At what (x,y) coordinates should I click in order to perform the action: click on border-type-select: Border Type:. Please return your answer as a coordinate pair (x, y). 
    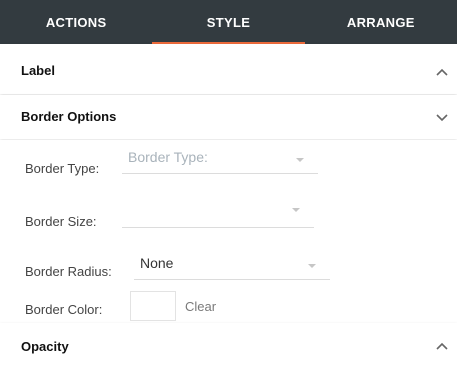
    Looking at the image, I should click on (220, 161).